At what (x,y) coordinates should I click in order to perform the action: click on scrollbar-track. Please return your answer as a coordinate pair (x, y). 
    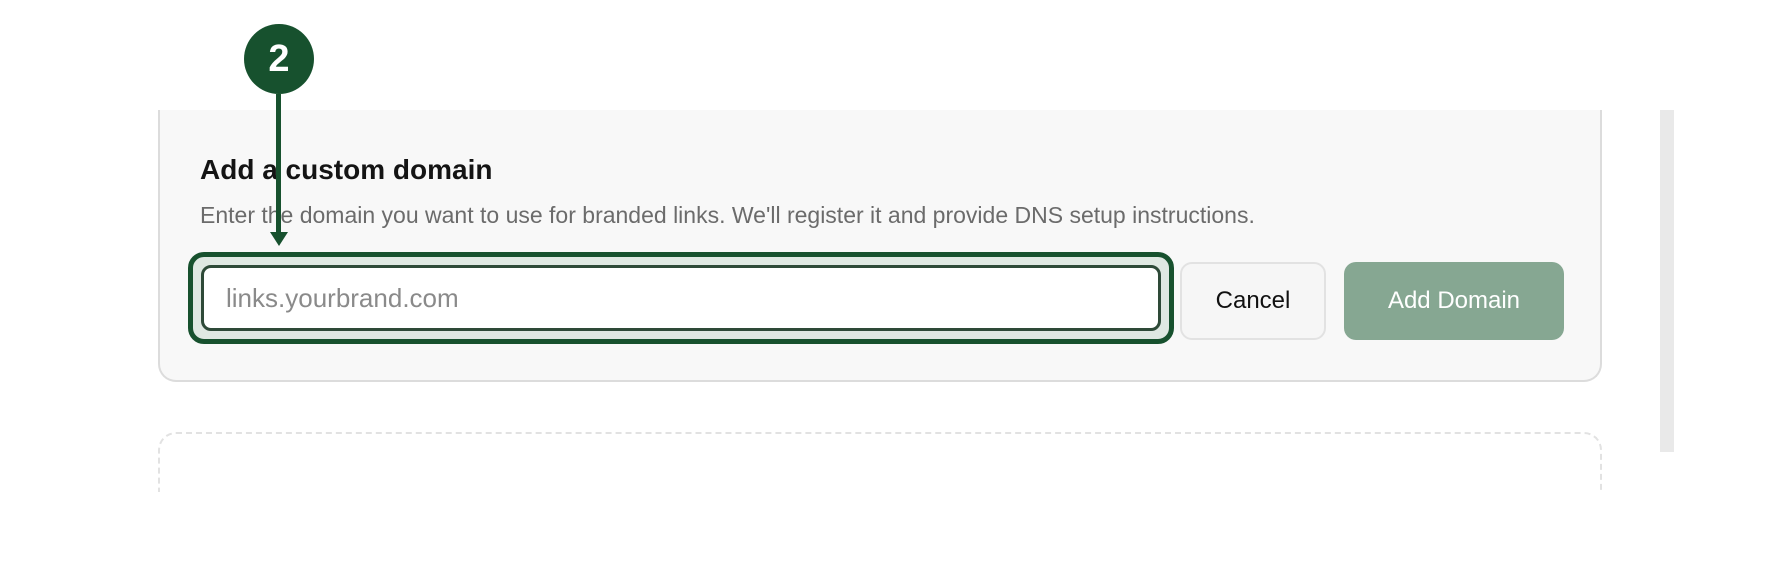
    Looking at the image, I should click on (1667, 281).